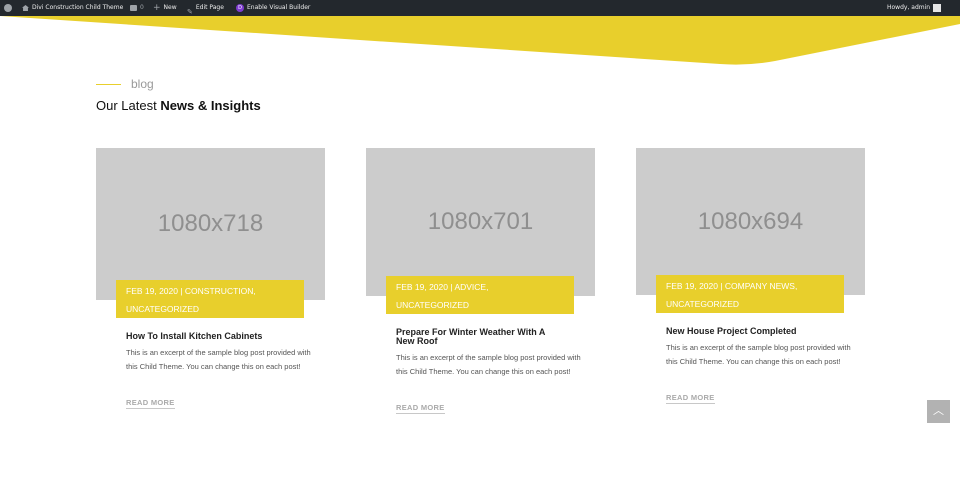 The image size is (960, 485). I want to click on chevron-up-icon: ︿, so click(938, 411).